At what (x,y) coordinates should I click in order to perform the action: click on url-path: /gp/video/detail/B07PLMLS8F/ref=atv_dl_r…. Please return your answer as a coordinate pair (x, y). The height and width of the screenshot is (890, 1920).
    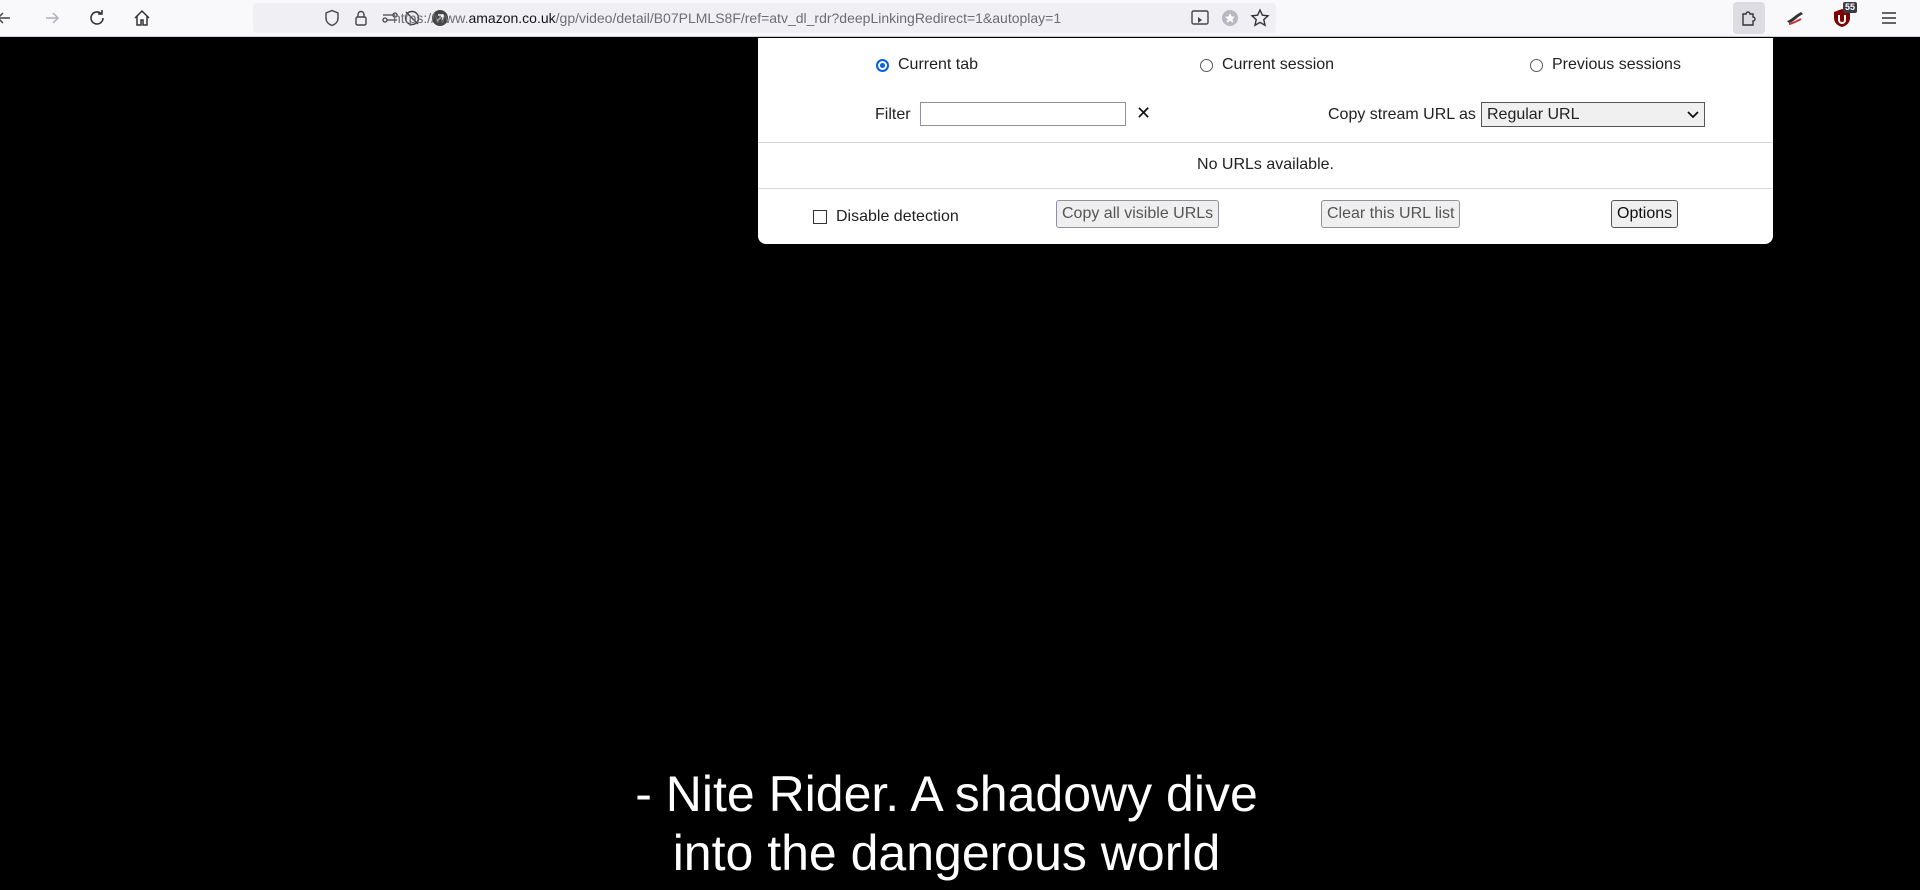
    Looking at the image, I should click on (808, 18).